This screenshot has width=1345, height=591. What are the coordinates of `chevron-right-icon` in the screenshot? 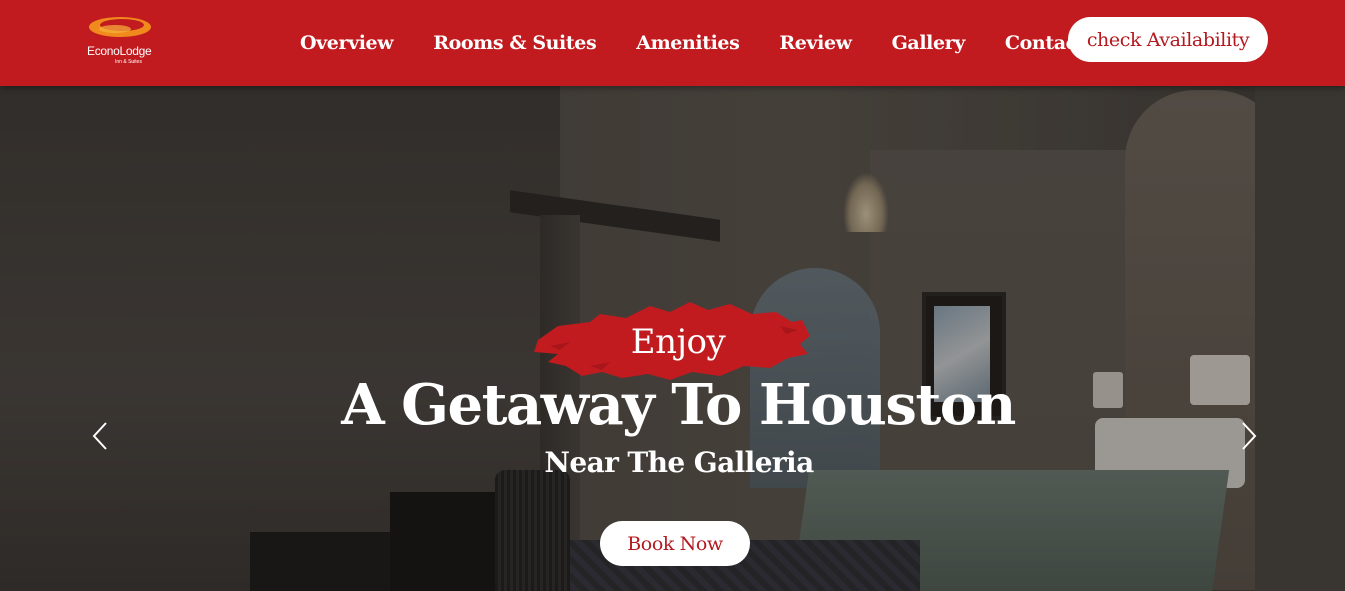 It's located at (1248, 436).